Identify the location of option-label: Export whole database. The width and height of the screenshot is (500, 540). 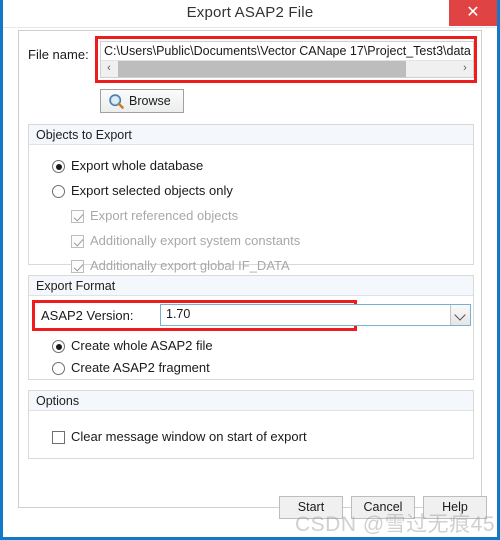
(137, 165).